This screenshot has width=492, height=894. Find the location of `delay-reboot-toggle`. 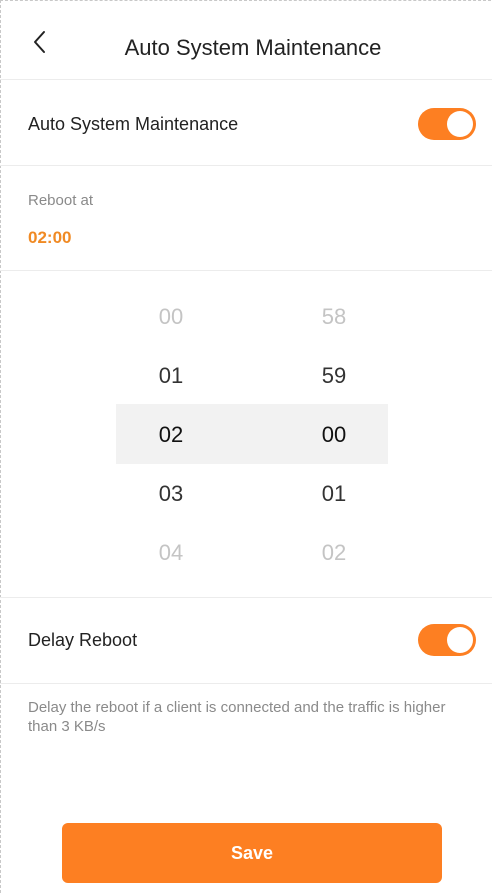

delay-reboot-toggle is located at coordinates (447, 640).